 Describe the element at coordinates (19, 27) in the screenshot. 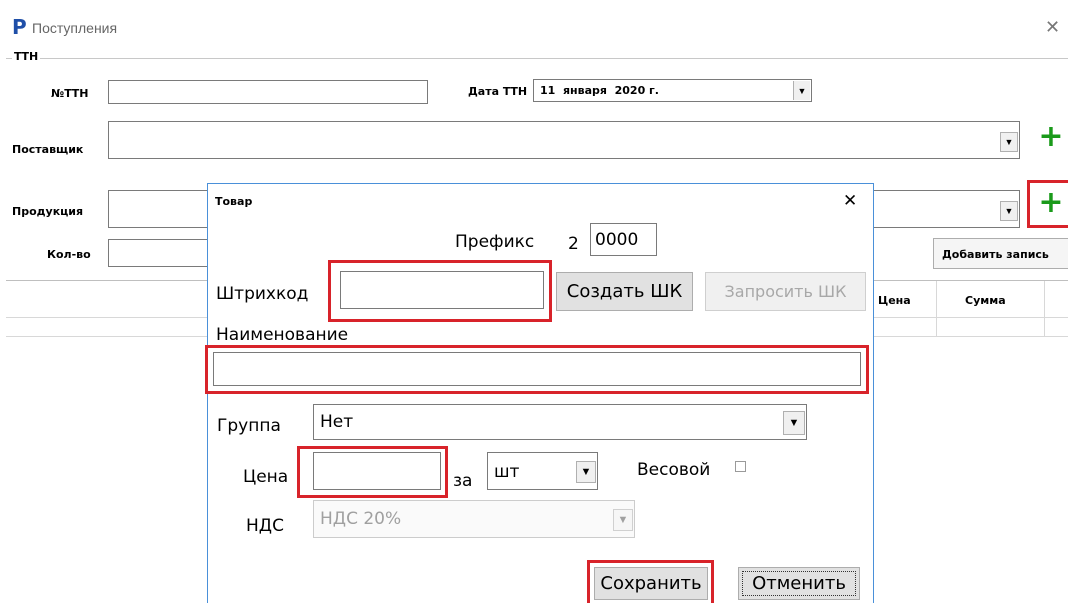

I see `app-logo-icon: P` at that location.